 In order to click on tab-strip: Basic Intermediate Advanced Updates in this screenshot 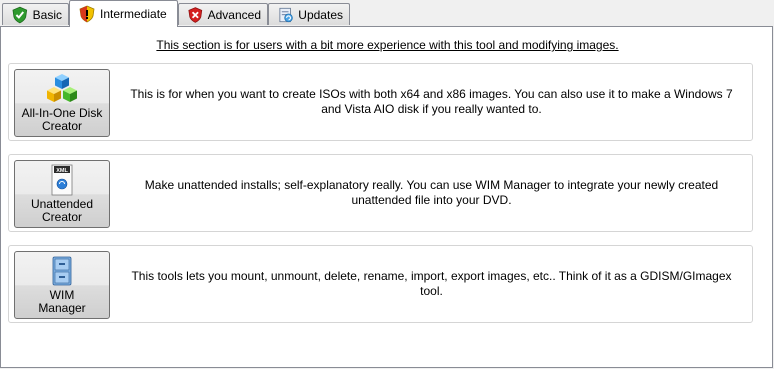, I will do `click(387, 13)`.